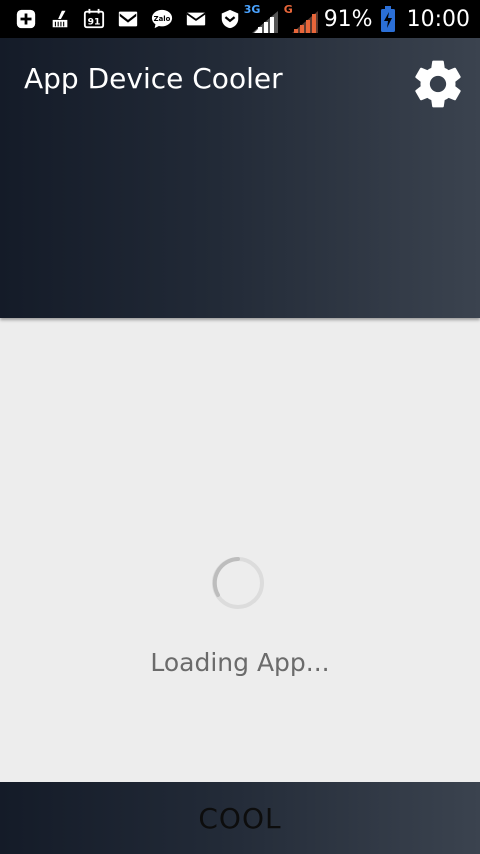 The image size is (480, 854). What do you see at coordinates (348, 19) in the screenshot?
I see `battery-percent: 91%` at bounding box center [348, 19].